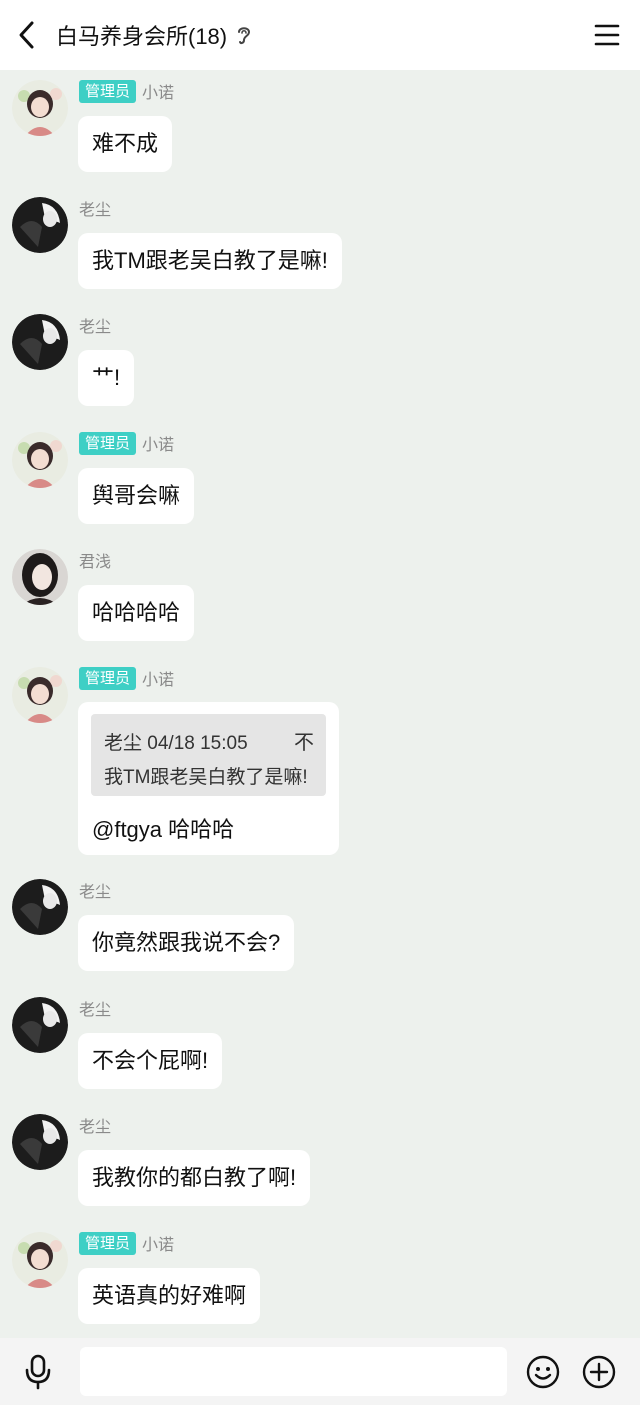 This screenshot has height=1405, width=640. I want to click on quote-close-glyph: 不, so click(304, 743).